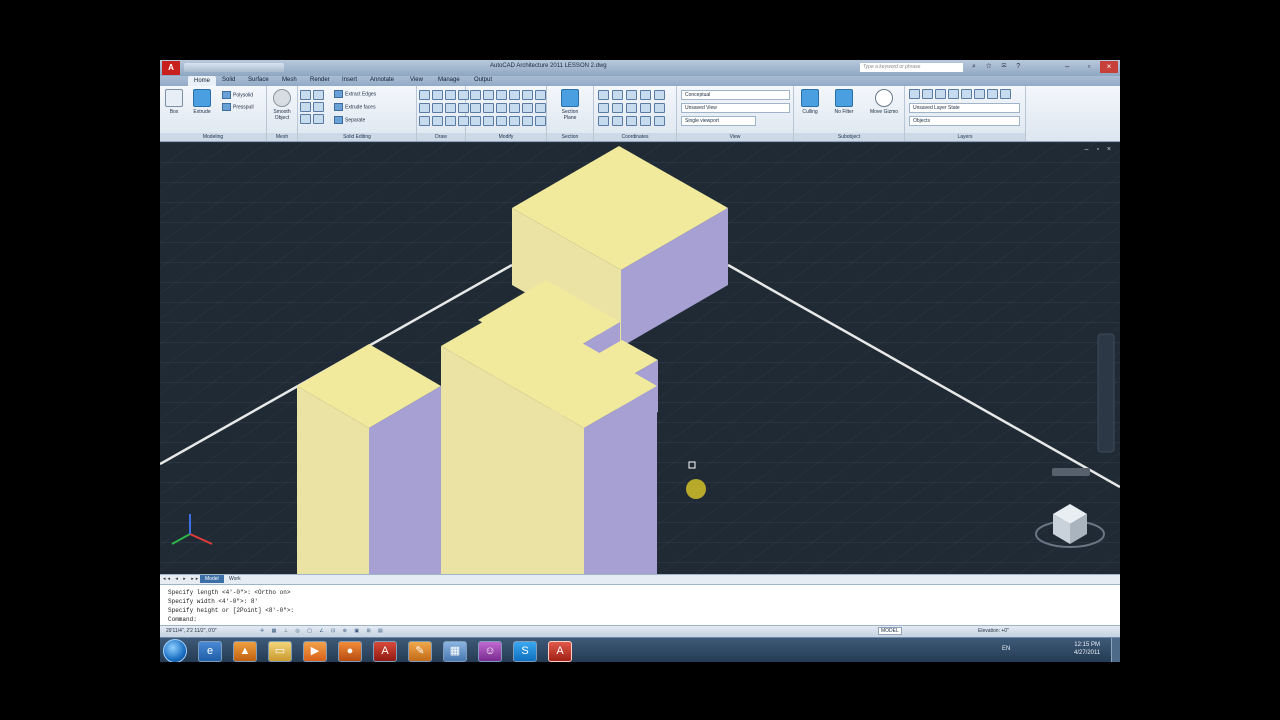 Image resolution: width=1280 pixels, height=720 pixels. I want to click on vlc-icon: ▲, so click(245, 651).